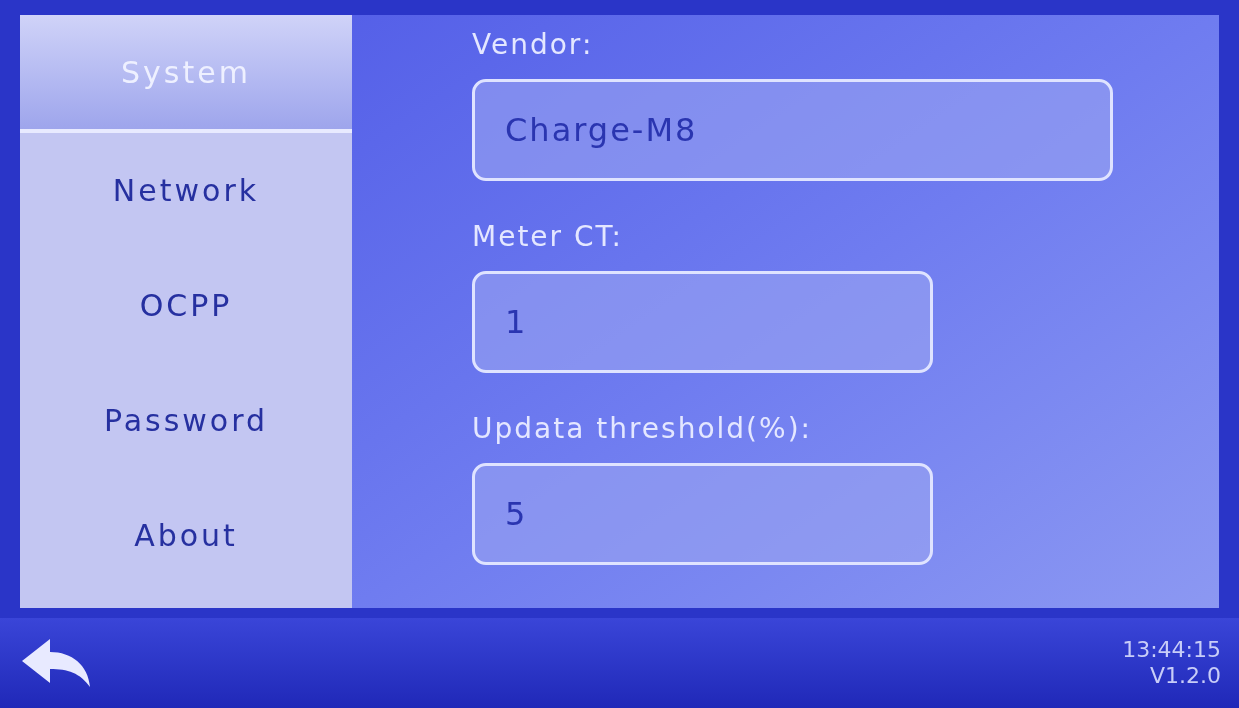 This screenshot has height=708, width=1239. Describe the element at coordinates (792, 130) in the screenshot. I see `input-field: Charge-M8` at that location.